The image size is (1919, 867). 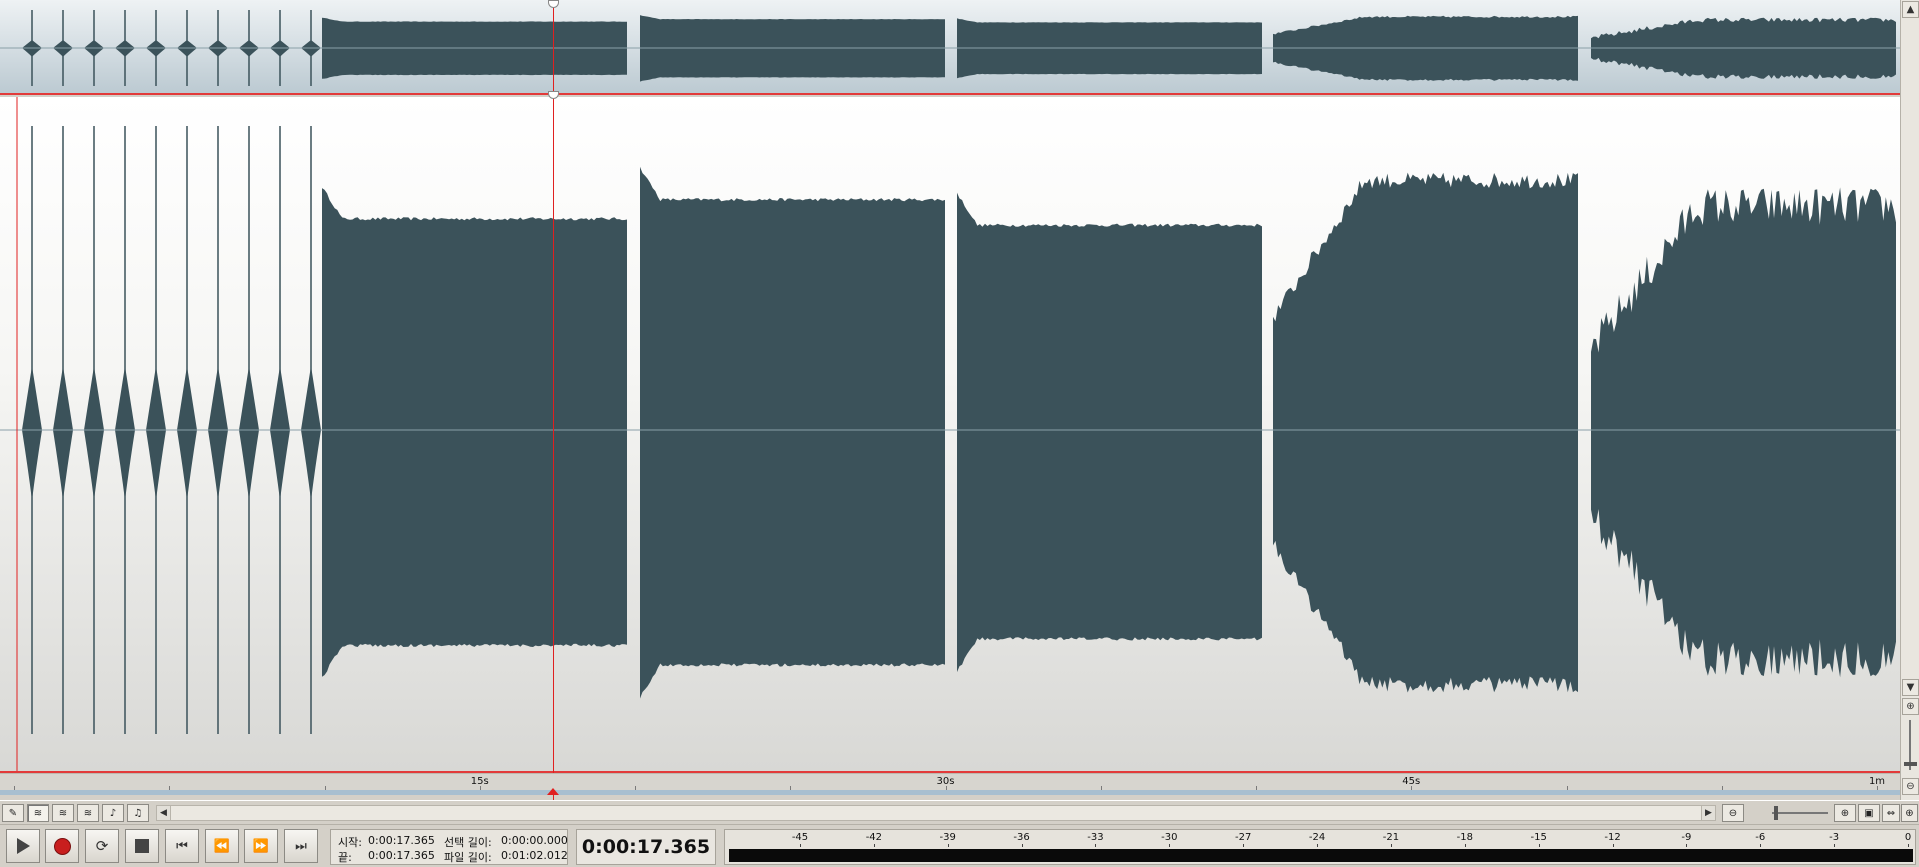 I want to click on horizontal-zoom-slider, so click(x=1800, y=813).